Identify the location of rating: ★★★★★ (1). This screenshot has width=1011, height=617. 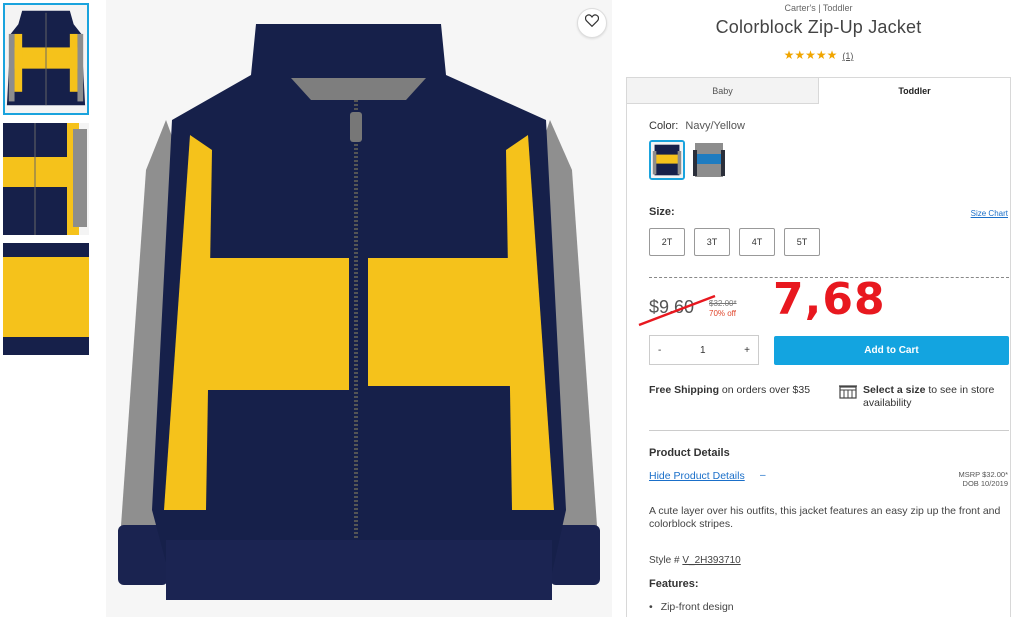
(818, 55).